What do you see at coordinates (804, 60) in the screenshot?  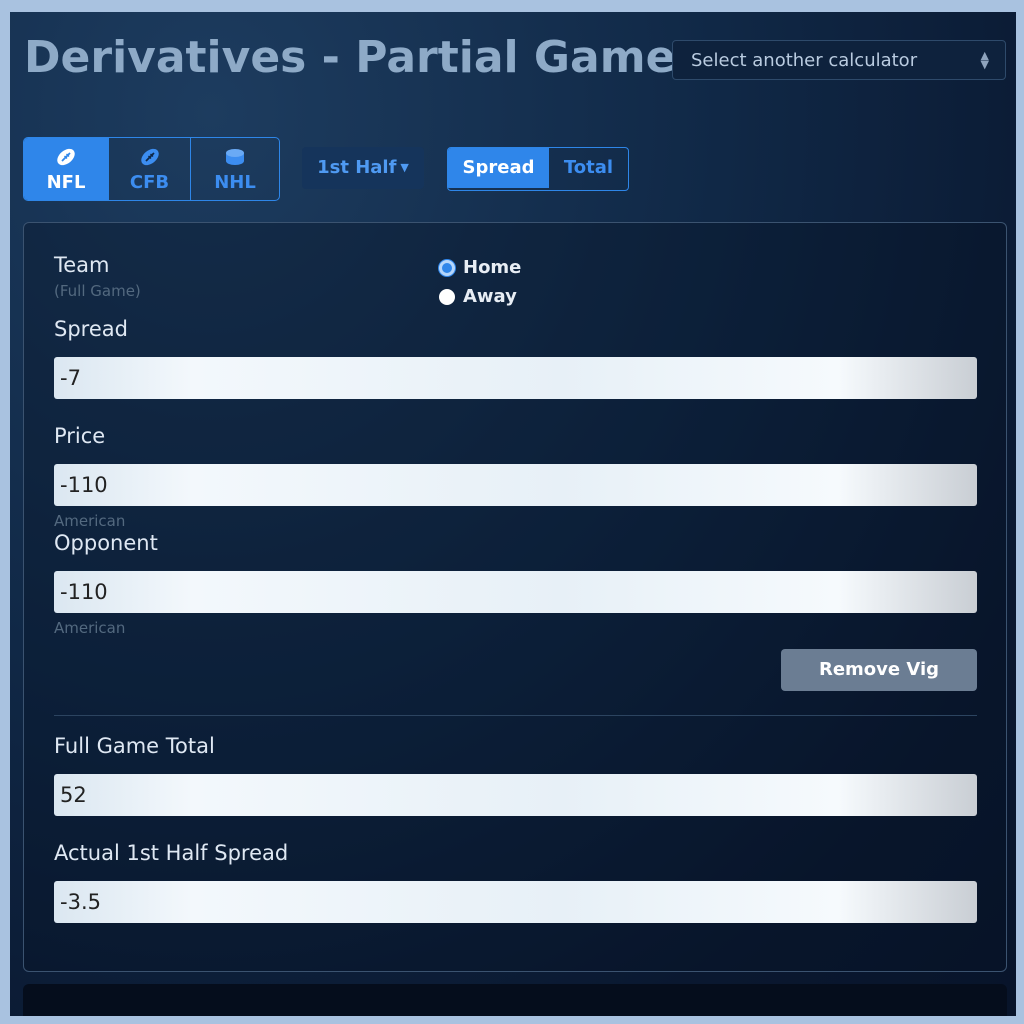 I see `calculator-select-value: Select another calculator` at bounding box center [804, 60].